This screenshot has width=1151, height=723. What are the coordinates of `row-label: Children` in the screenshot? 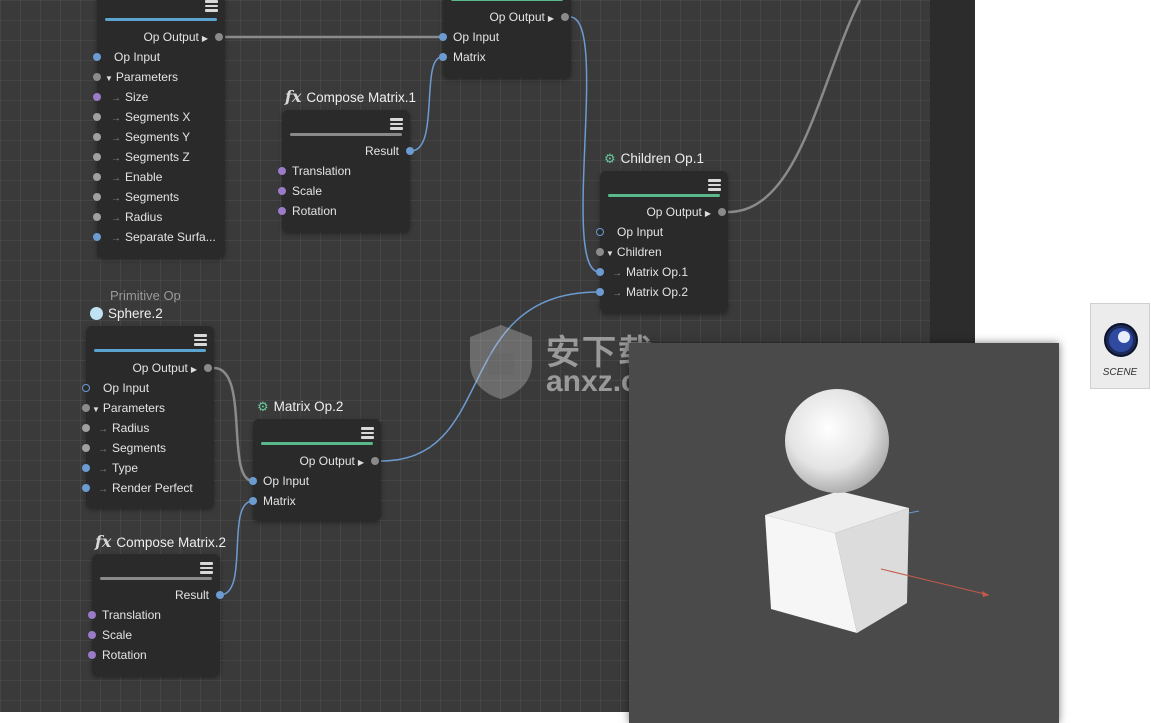 It's located at (639, 252).